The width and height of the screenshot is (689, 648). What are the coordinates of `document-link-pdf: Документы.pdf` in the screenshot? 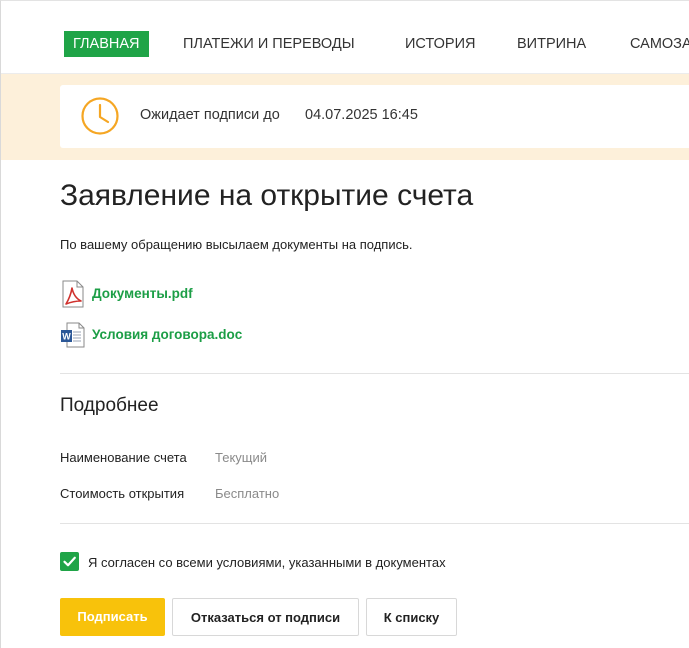 It's located at (142, 293).